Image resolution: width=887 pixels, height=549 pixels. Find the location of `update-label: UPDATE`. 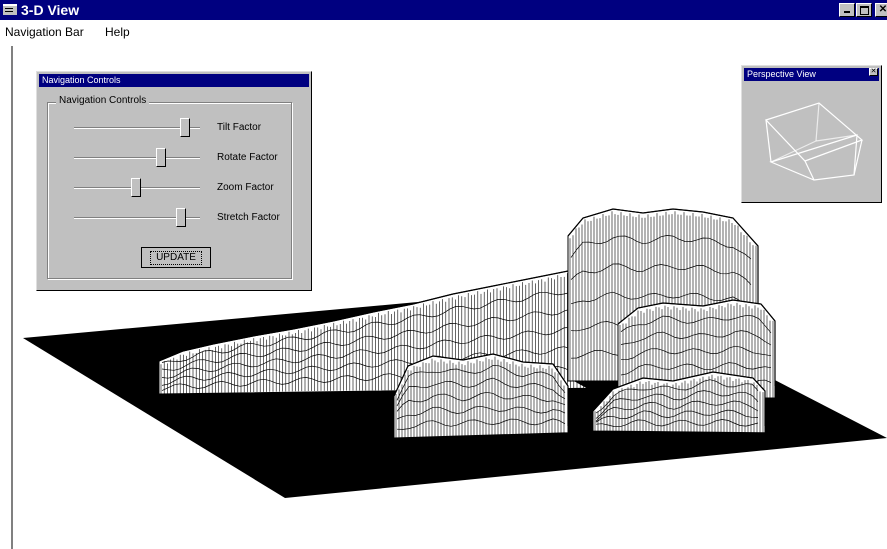

update-label: UPDATE is located at coordinates (176, 258).